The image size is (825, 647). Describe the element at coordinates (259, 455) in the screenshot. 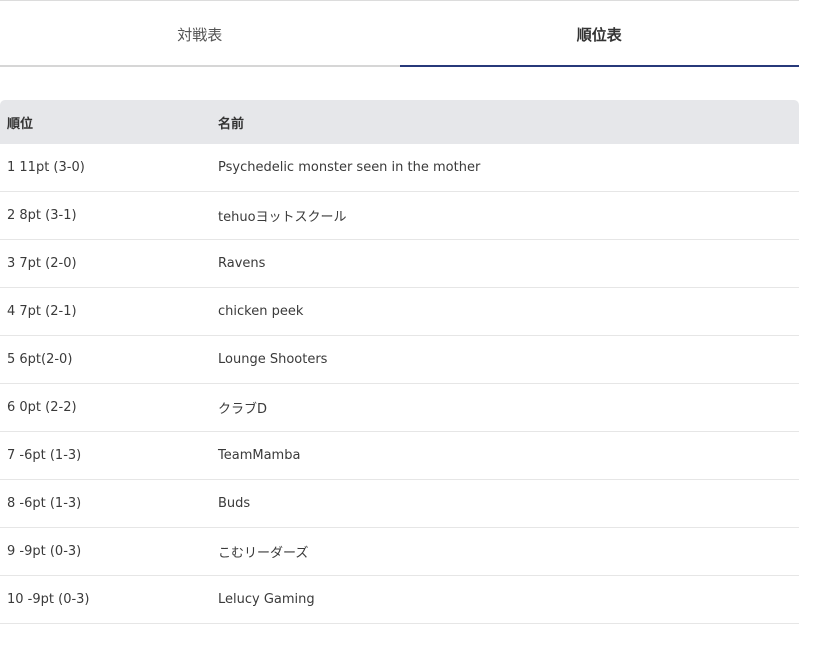

I see `team-name-cell: TeamMamba` at that location.